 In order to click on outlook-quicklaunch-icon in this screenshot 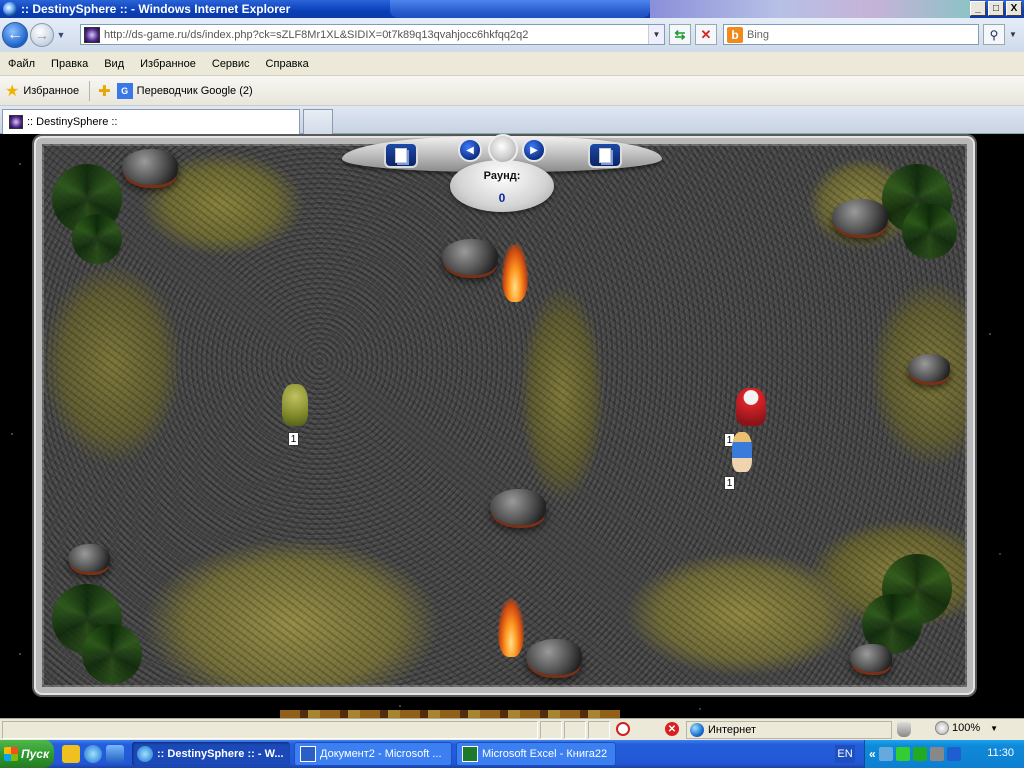, I will do `click(71, 754)`.